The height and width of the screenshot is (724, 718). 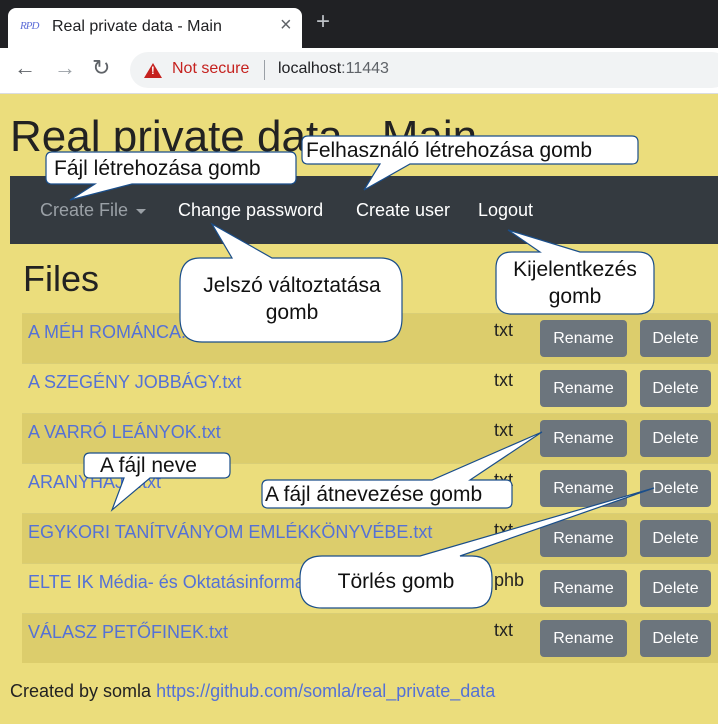 What do you see at coordinates (449, 150) in the screenshot?
I see `callout-create-user: Felhasználó létrehozása gomb` at bounding box center [449, 150].